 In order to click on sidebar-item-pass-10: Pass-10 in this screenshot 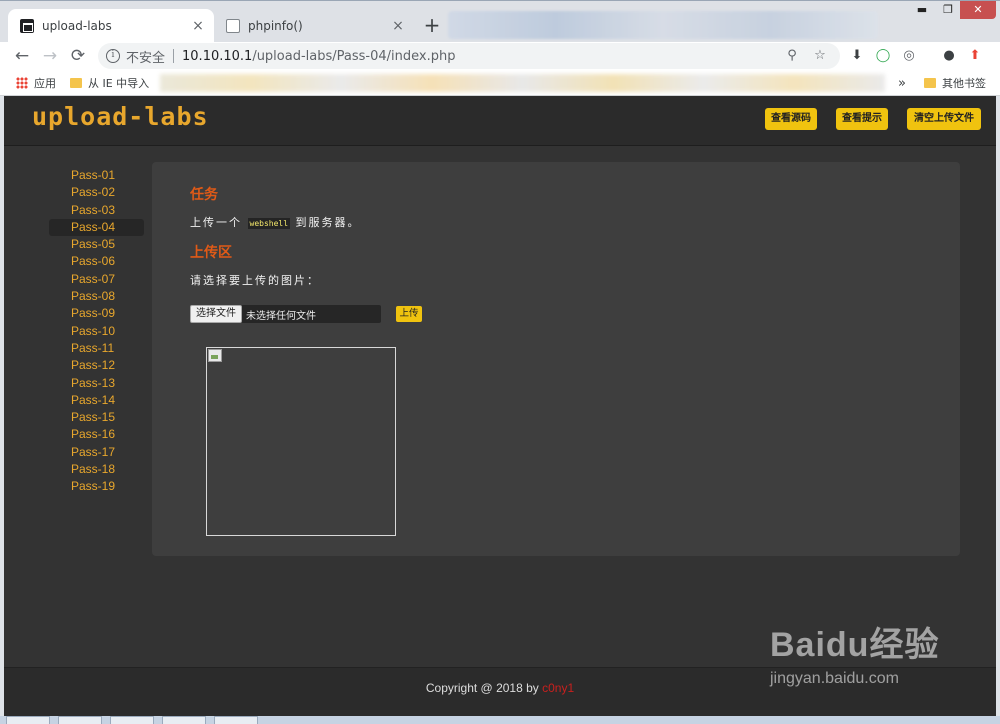, I will do `click(96, 331)`.